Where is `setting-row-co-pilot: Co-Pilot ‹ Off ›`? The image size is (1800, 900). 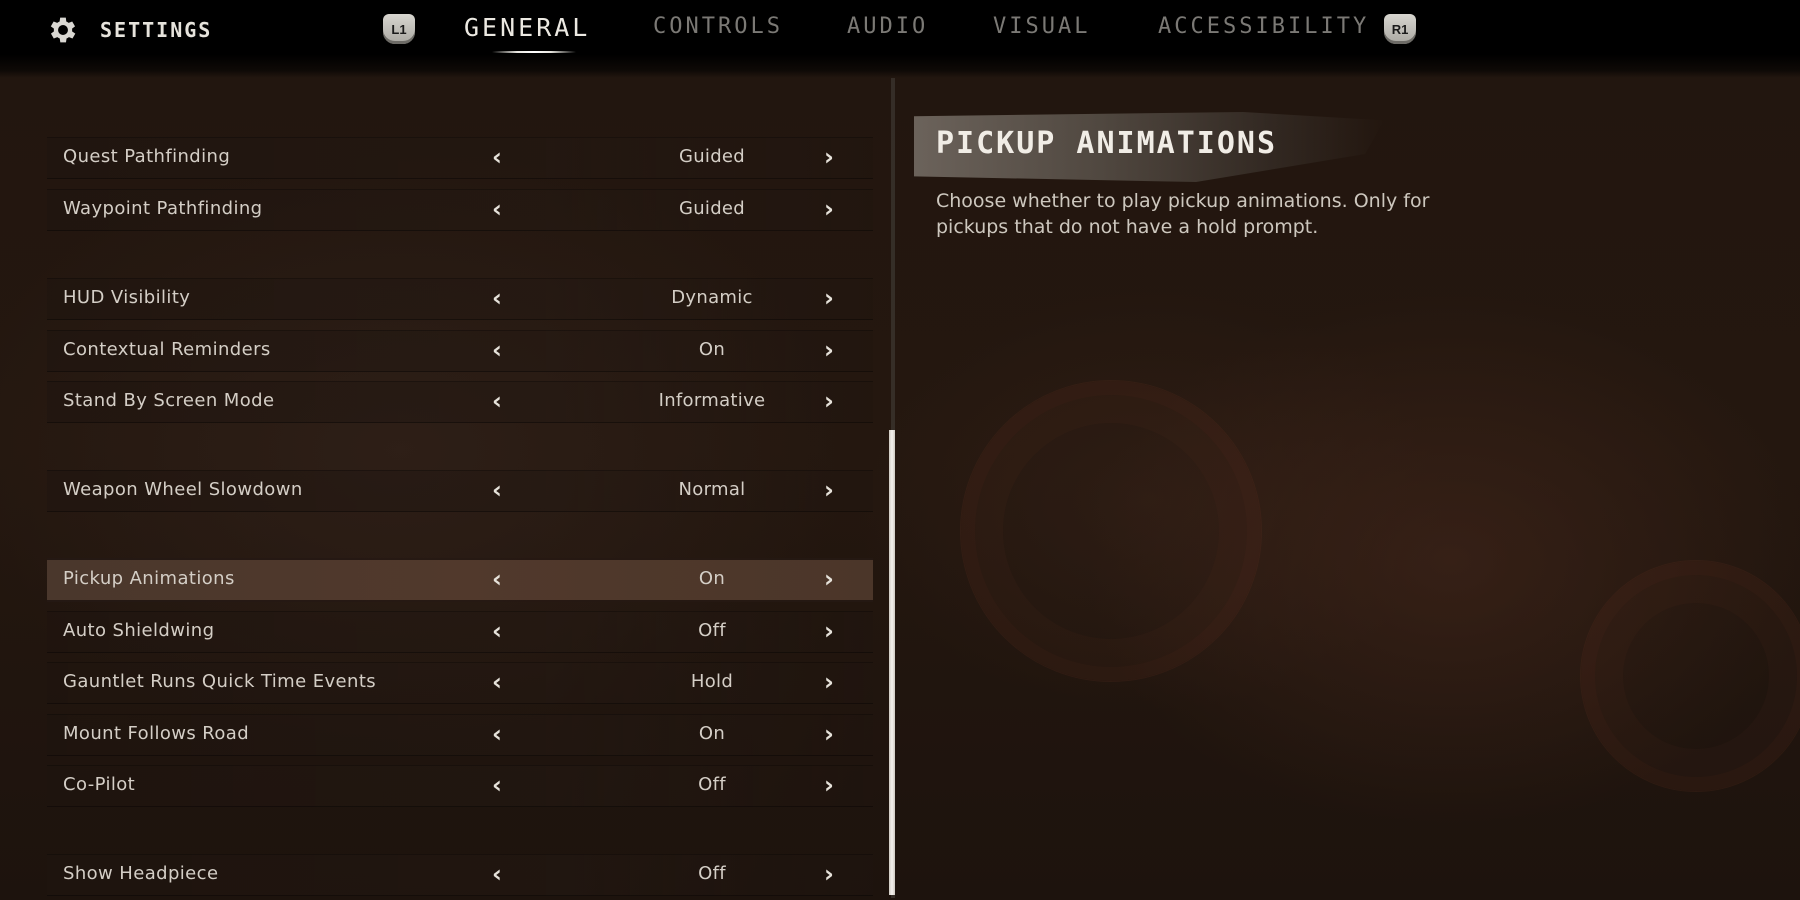
setting-row-co-pilot: Co-Pilot ‹ Off › is located at coordinates (460, 786).